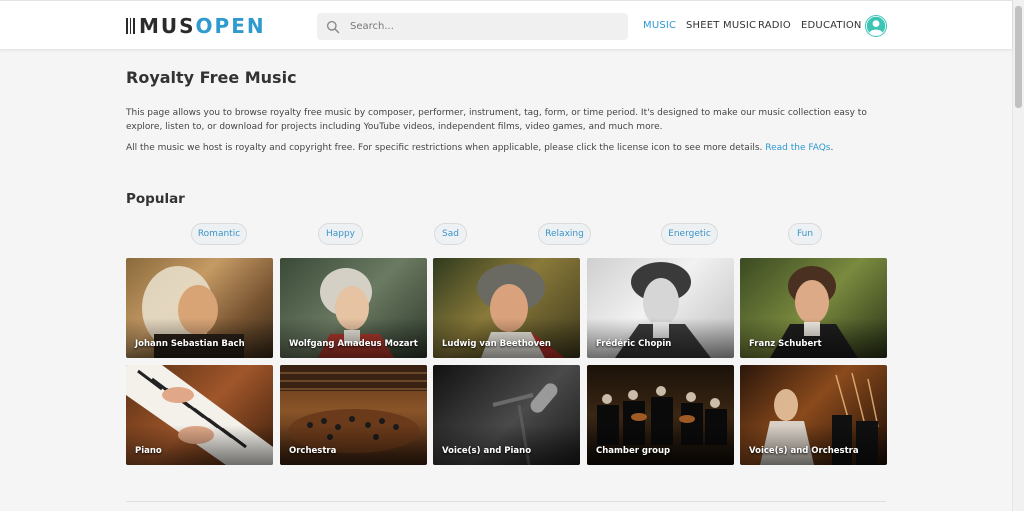 This screenshot has width=1024, height=511. I want to click on composer-card-bach: Johann Sebastian Bach, so click(199, 308).